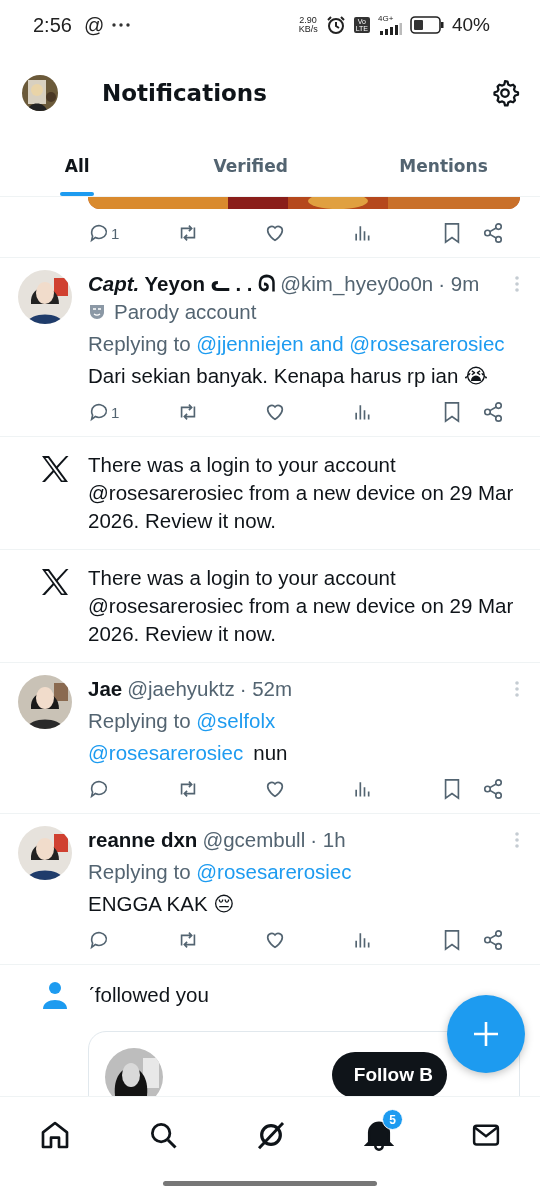 The height and width of the screenshot is (1199, 540). Describe the element at coordinates (389, 29) in the screenshot. I see `signal-icon` at that location.